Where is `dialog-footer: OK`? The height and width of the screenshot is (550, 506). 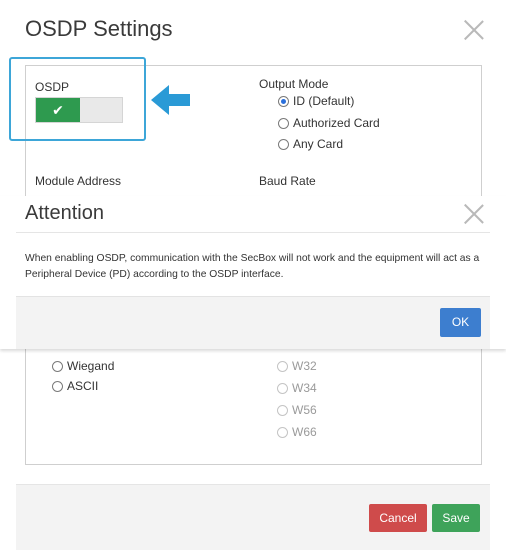
dialog-footer: OK is located at coordinates (253, 322).